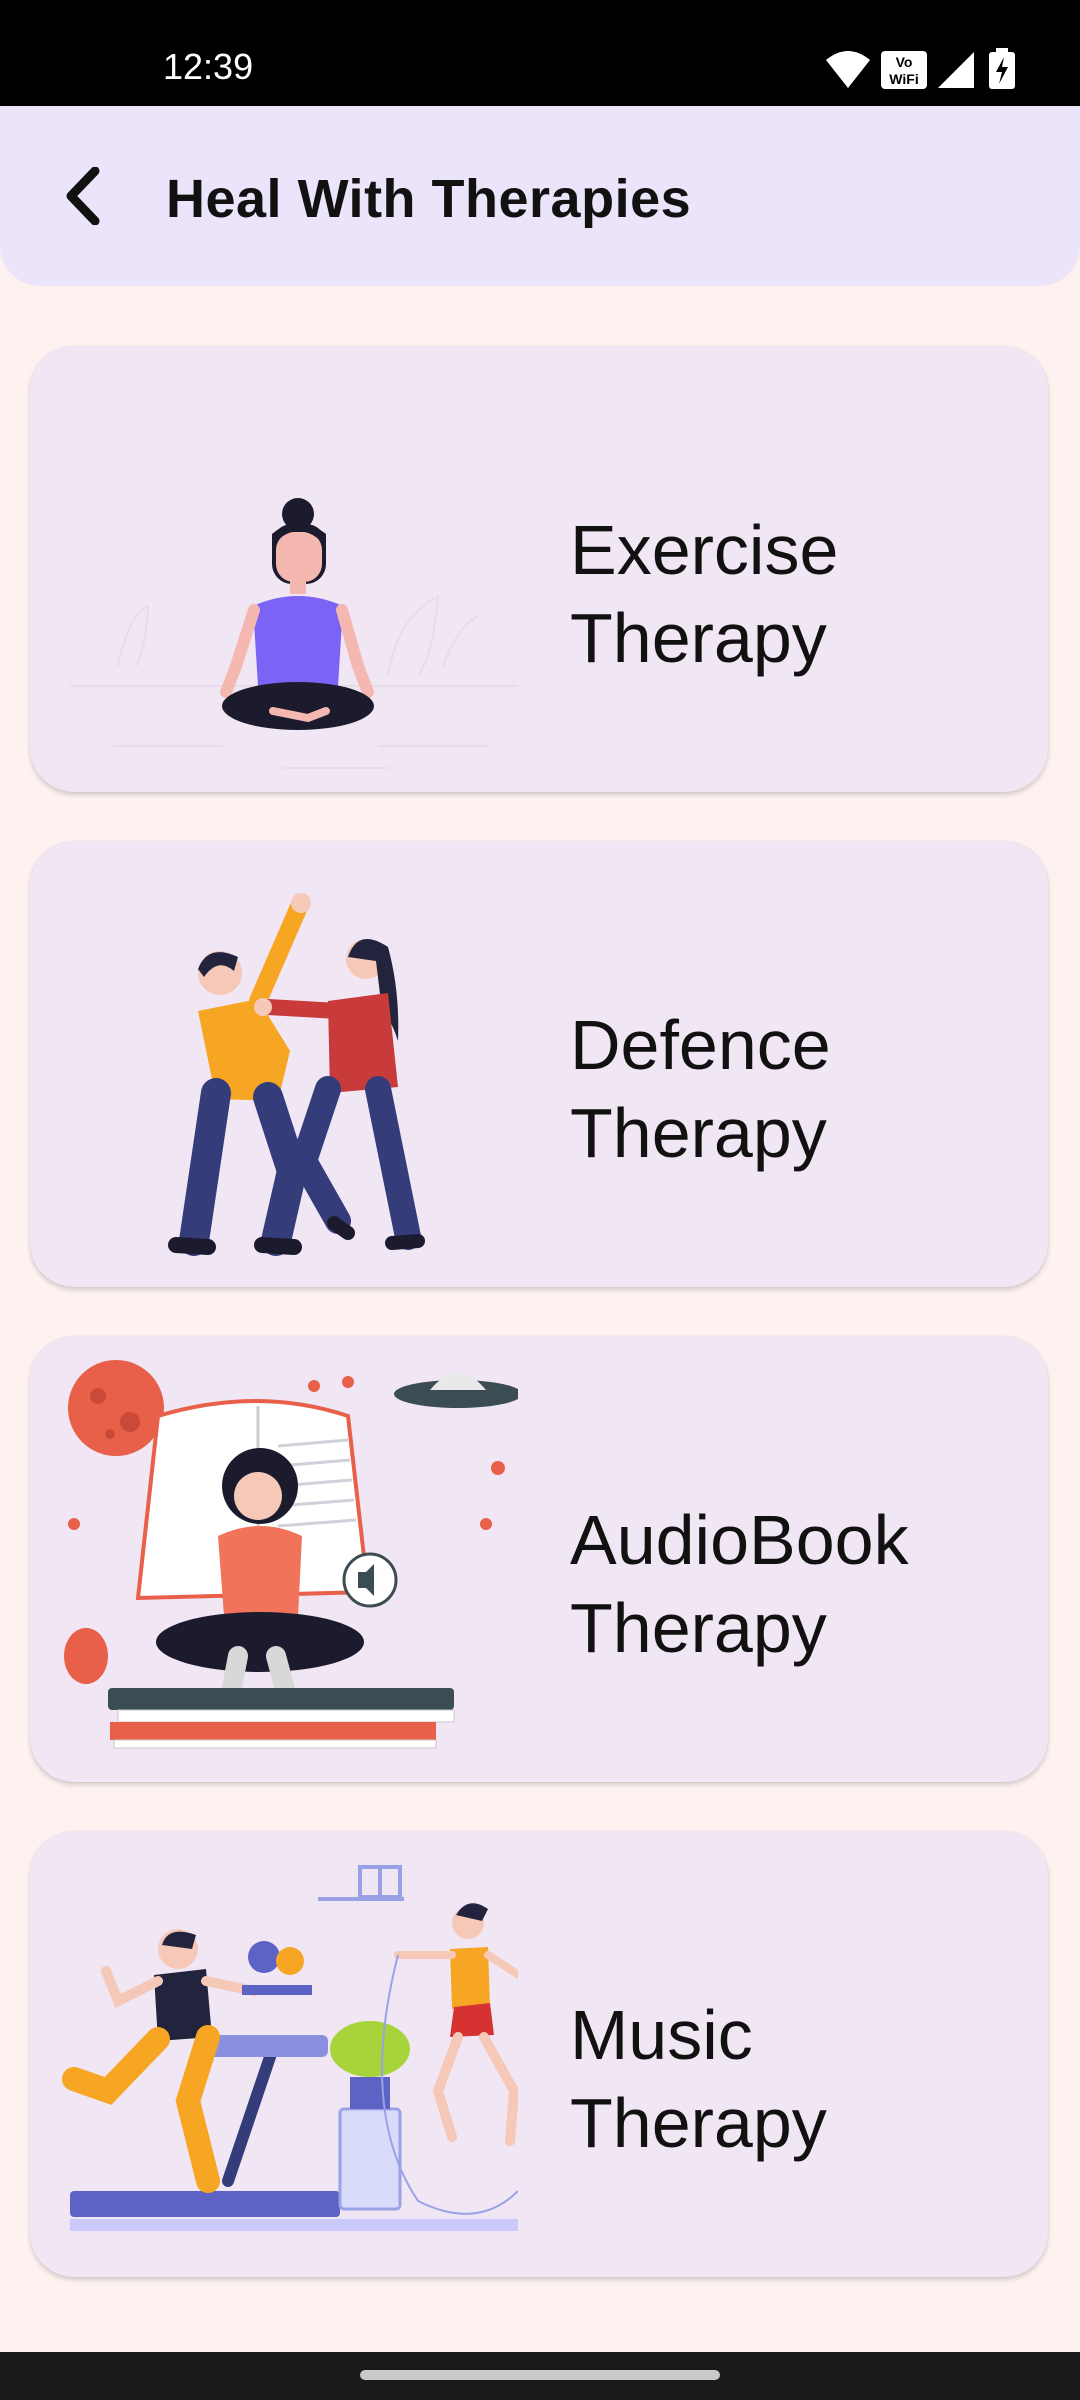  Describe the element at coordinates (704, 594) in the screenshot. I see `card-title: Exercise Therapy` at that location.